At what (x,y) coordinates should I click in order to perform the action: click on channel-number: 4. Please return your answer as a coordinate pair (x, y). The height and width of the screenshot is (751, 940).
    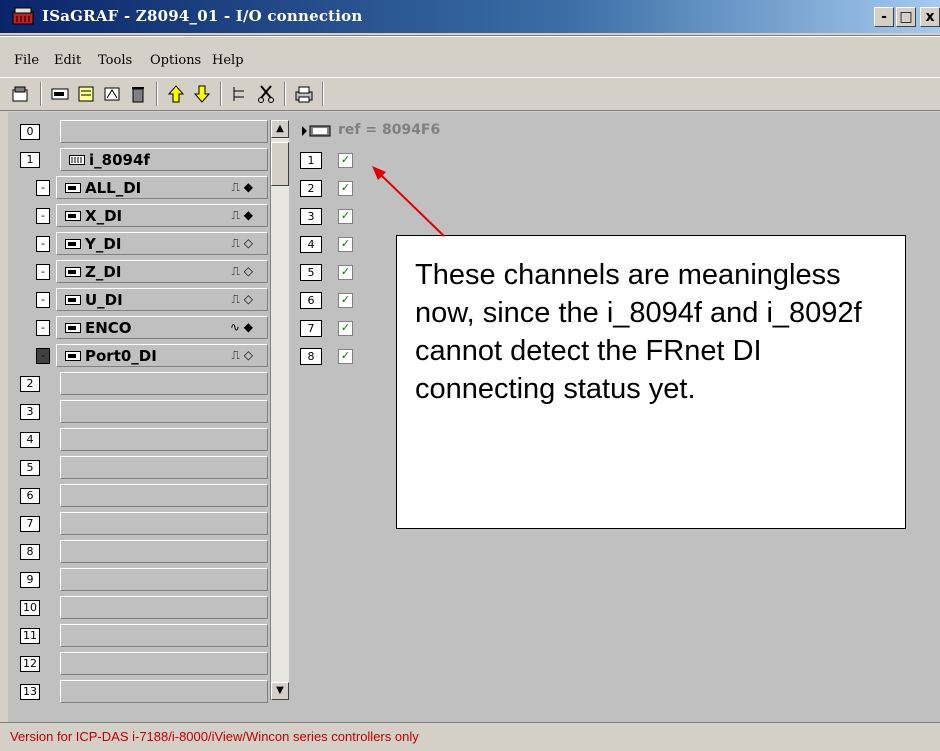
    Looking at the image, I should click on (311, 244).